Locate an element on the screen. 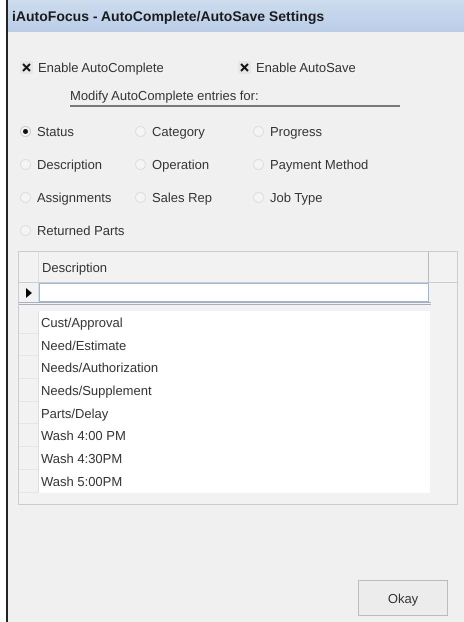 The image size is (464, 622). radio-label: Job Type is located at coordinates (296, 197).